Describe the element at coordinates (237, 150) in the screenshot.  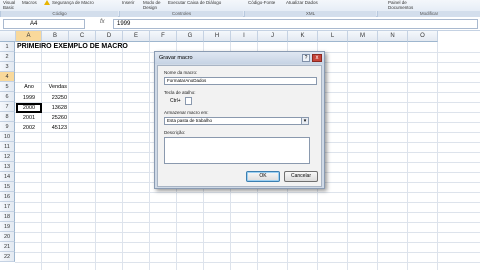
I see `description-textarea` at that location.